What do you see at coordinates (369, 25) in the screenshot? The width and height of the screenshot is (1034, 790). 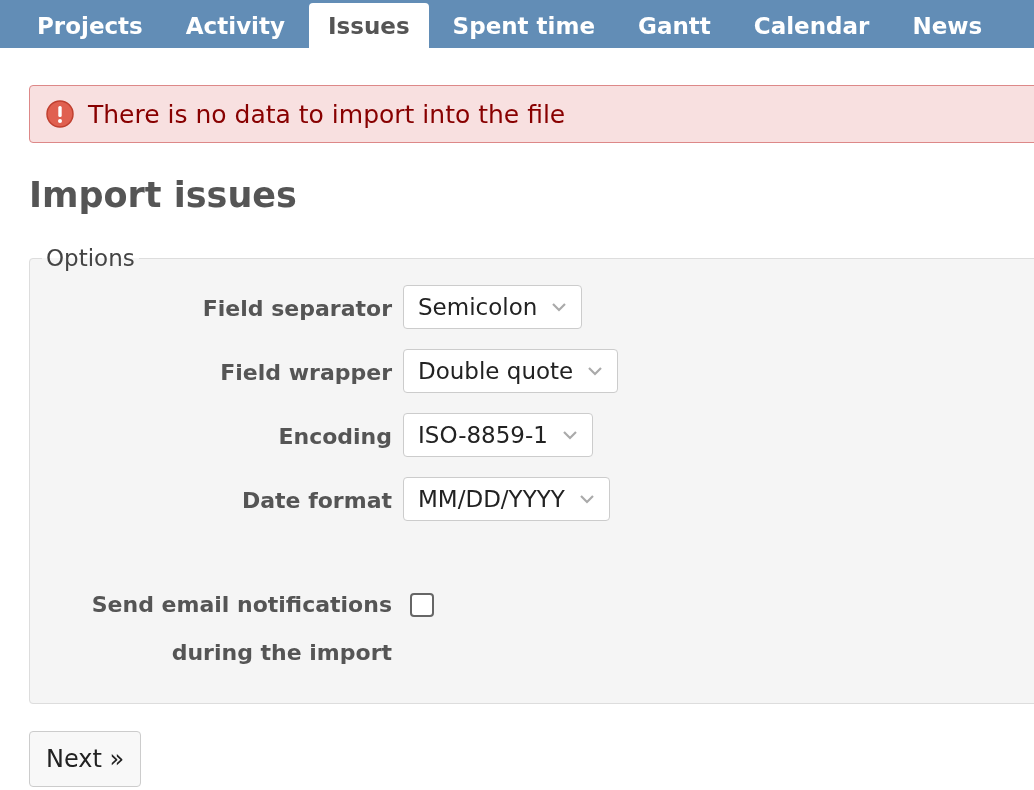 I see `nav-tab: Issues` at bounding box center [369, 25].